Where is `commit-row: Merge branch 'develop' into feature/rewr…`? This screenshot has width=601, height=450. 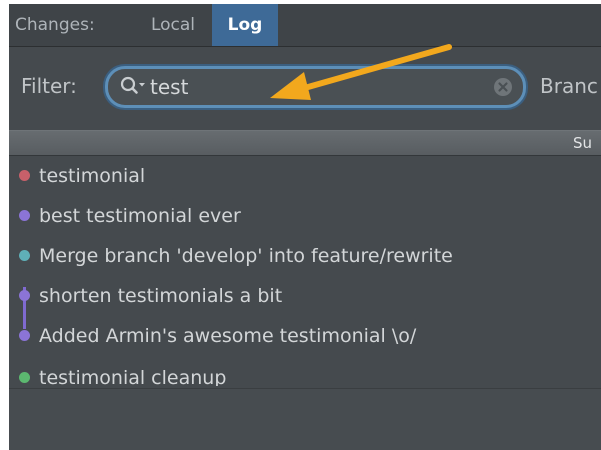
commit-row: Merge branch 'develop' into feature/rewr… is located at coordinates (305, 256).